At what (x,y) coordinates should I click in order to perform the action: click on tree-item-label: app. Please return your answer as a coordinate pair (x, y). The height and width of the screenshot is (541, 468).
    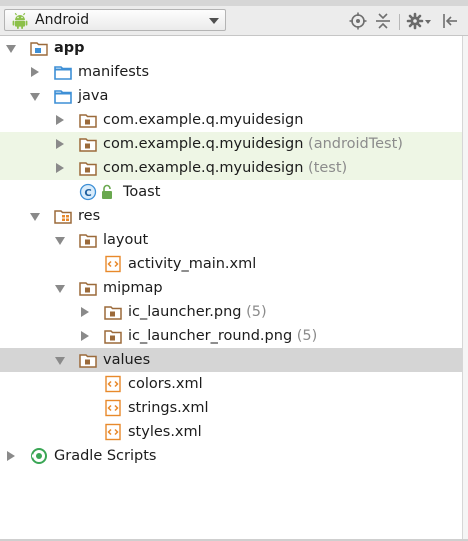
    Looking at the image, I should click on (69, 48).